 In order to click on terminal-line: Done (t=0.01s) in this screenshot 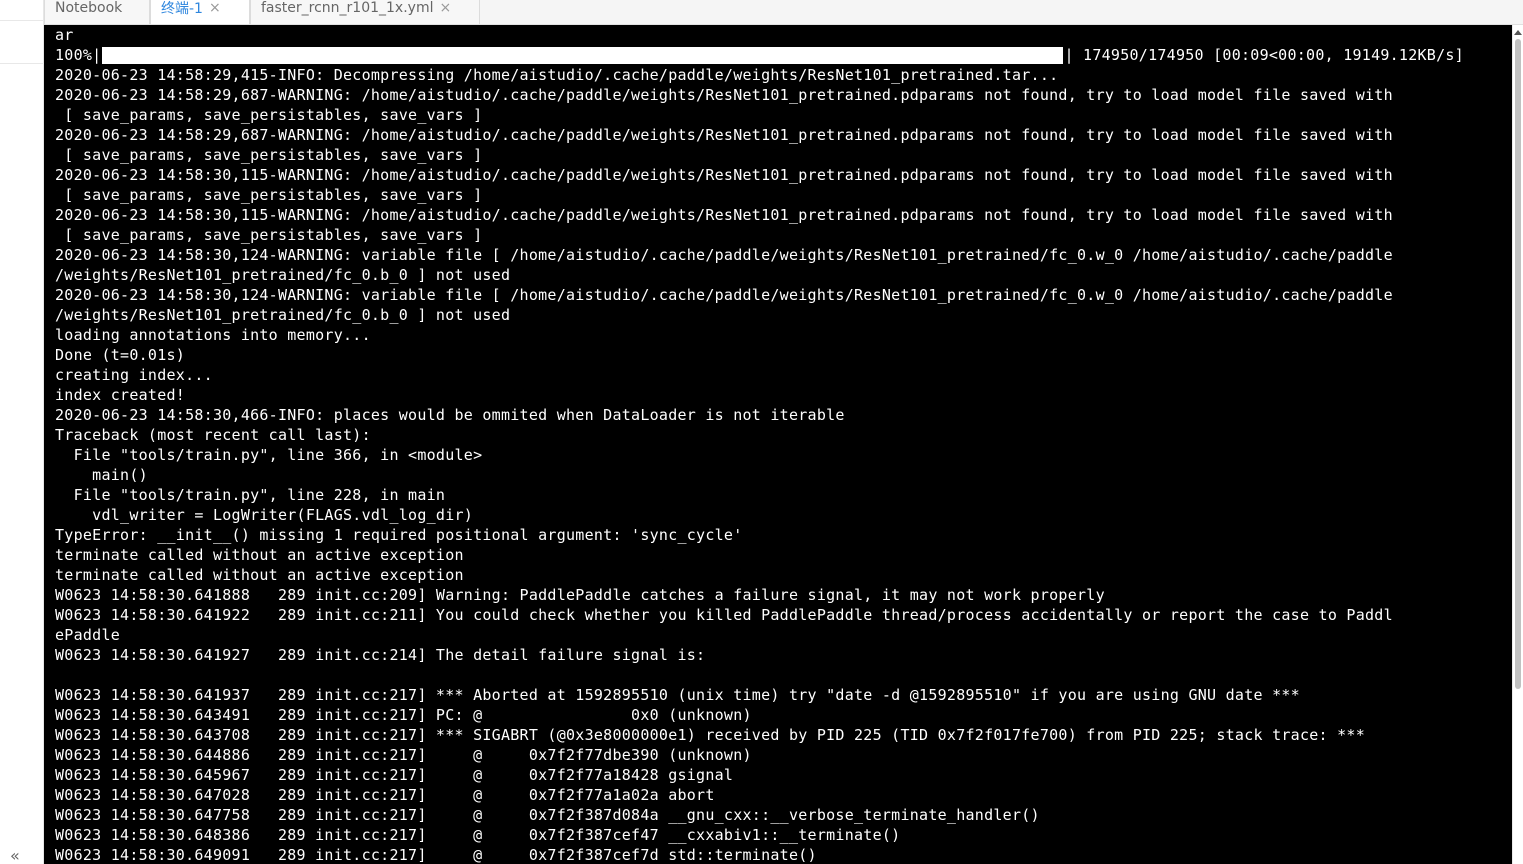, I will do `click(120, 355)`.